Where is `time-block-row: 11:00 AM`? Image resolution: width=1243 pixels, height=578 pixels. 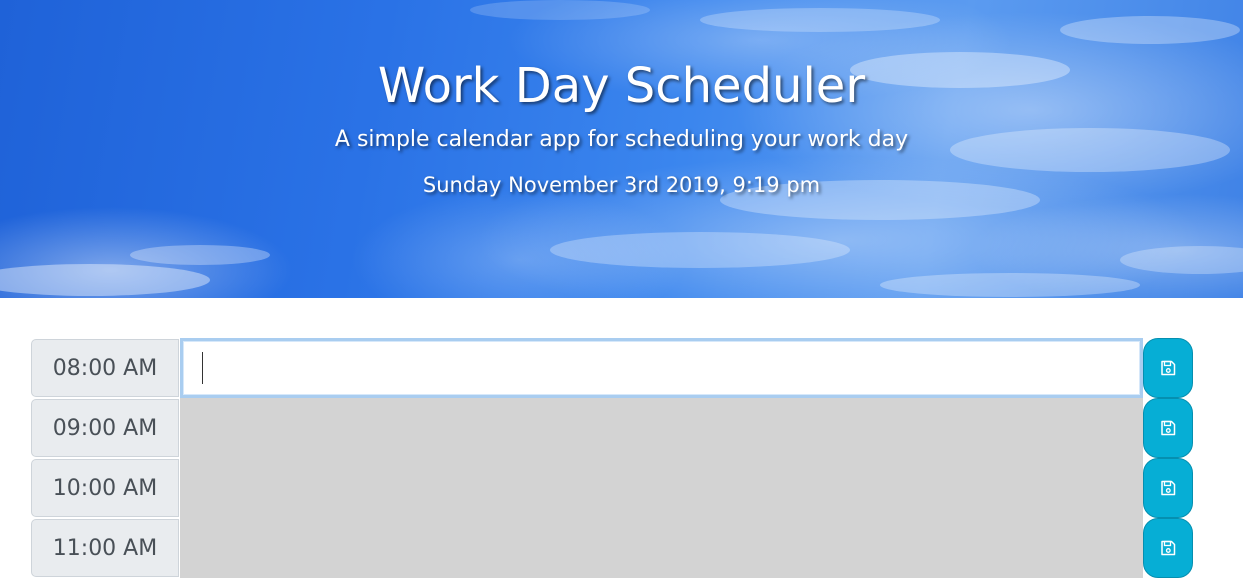 time-block-row: 11:00 AM is located at coordinates (612, 548).